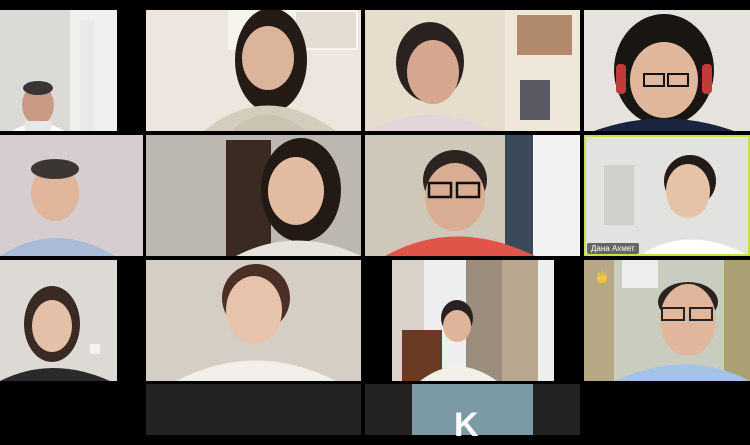  I want to click on video-tile-13-partial, so click(253, 409).